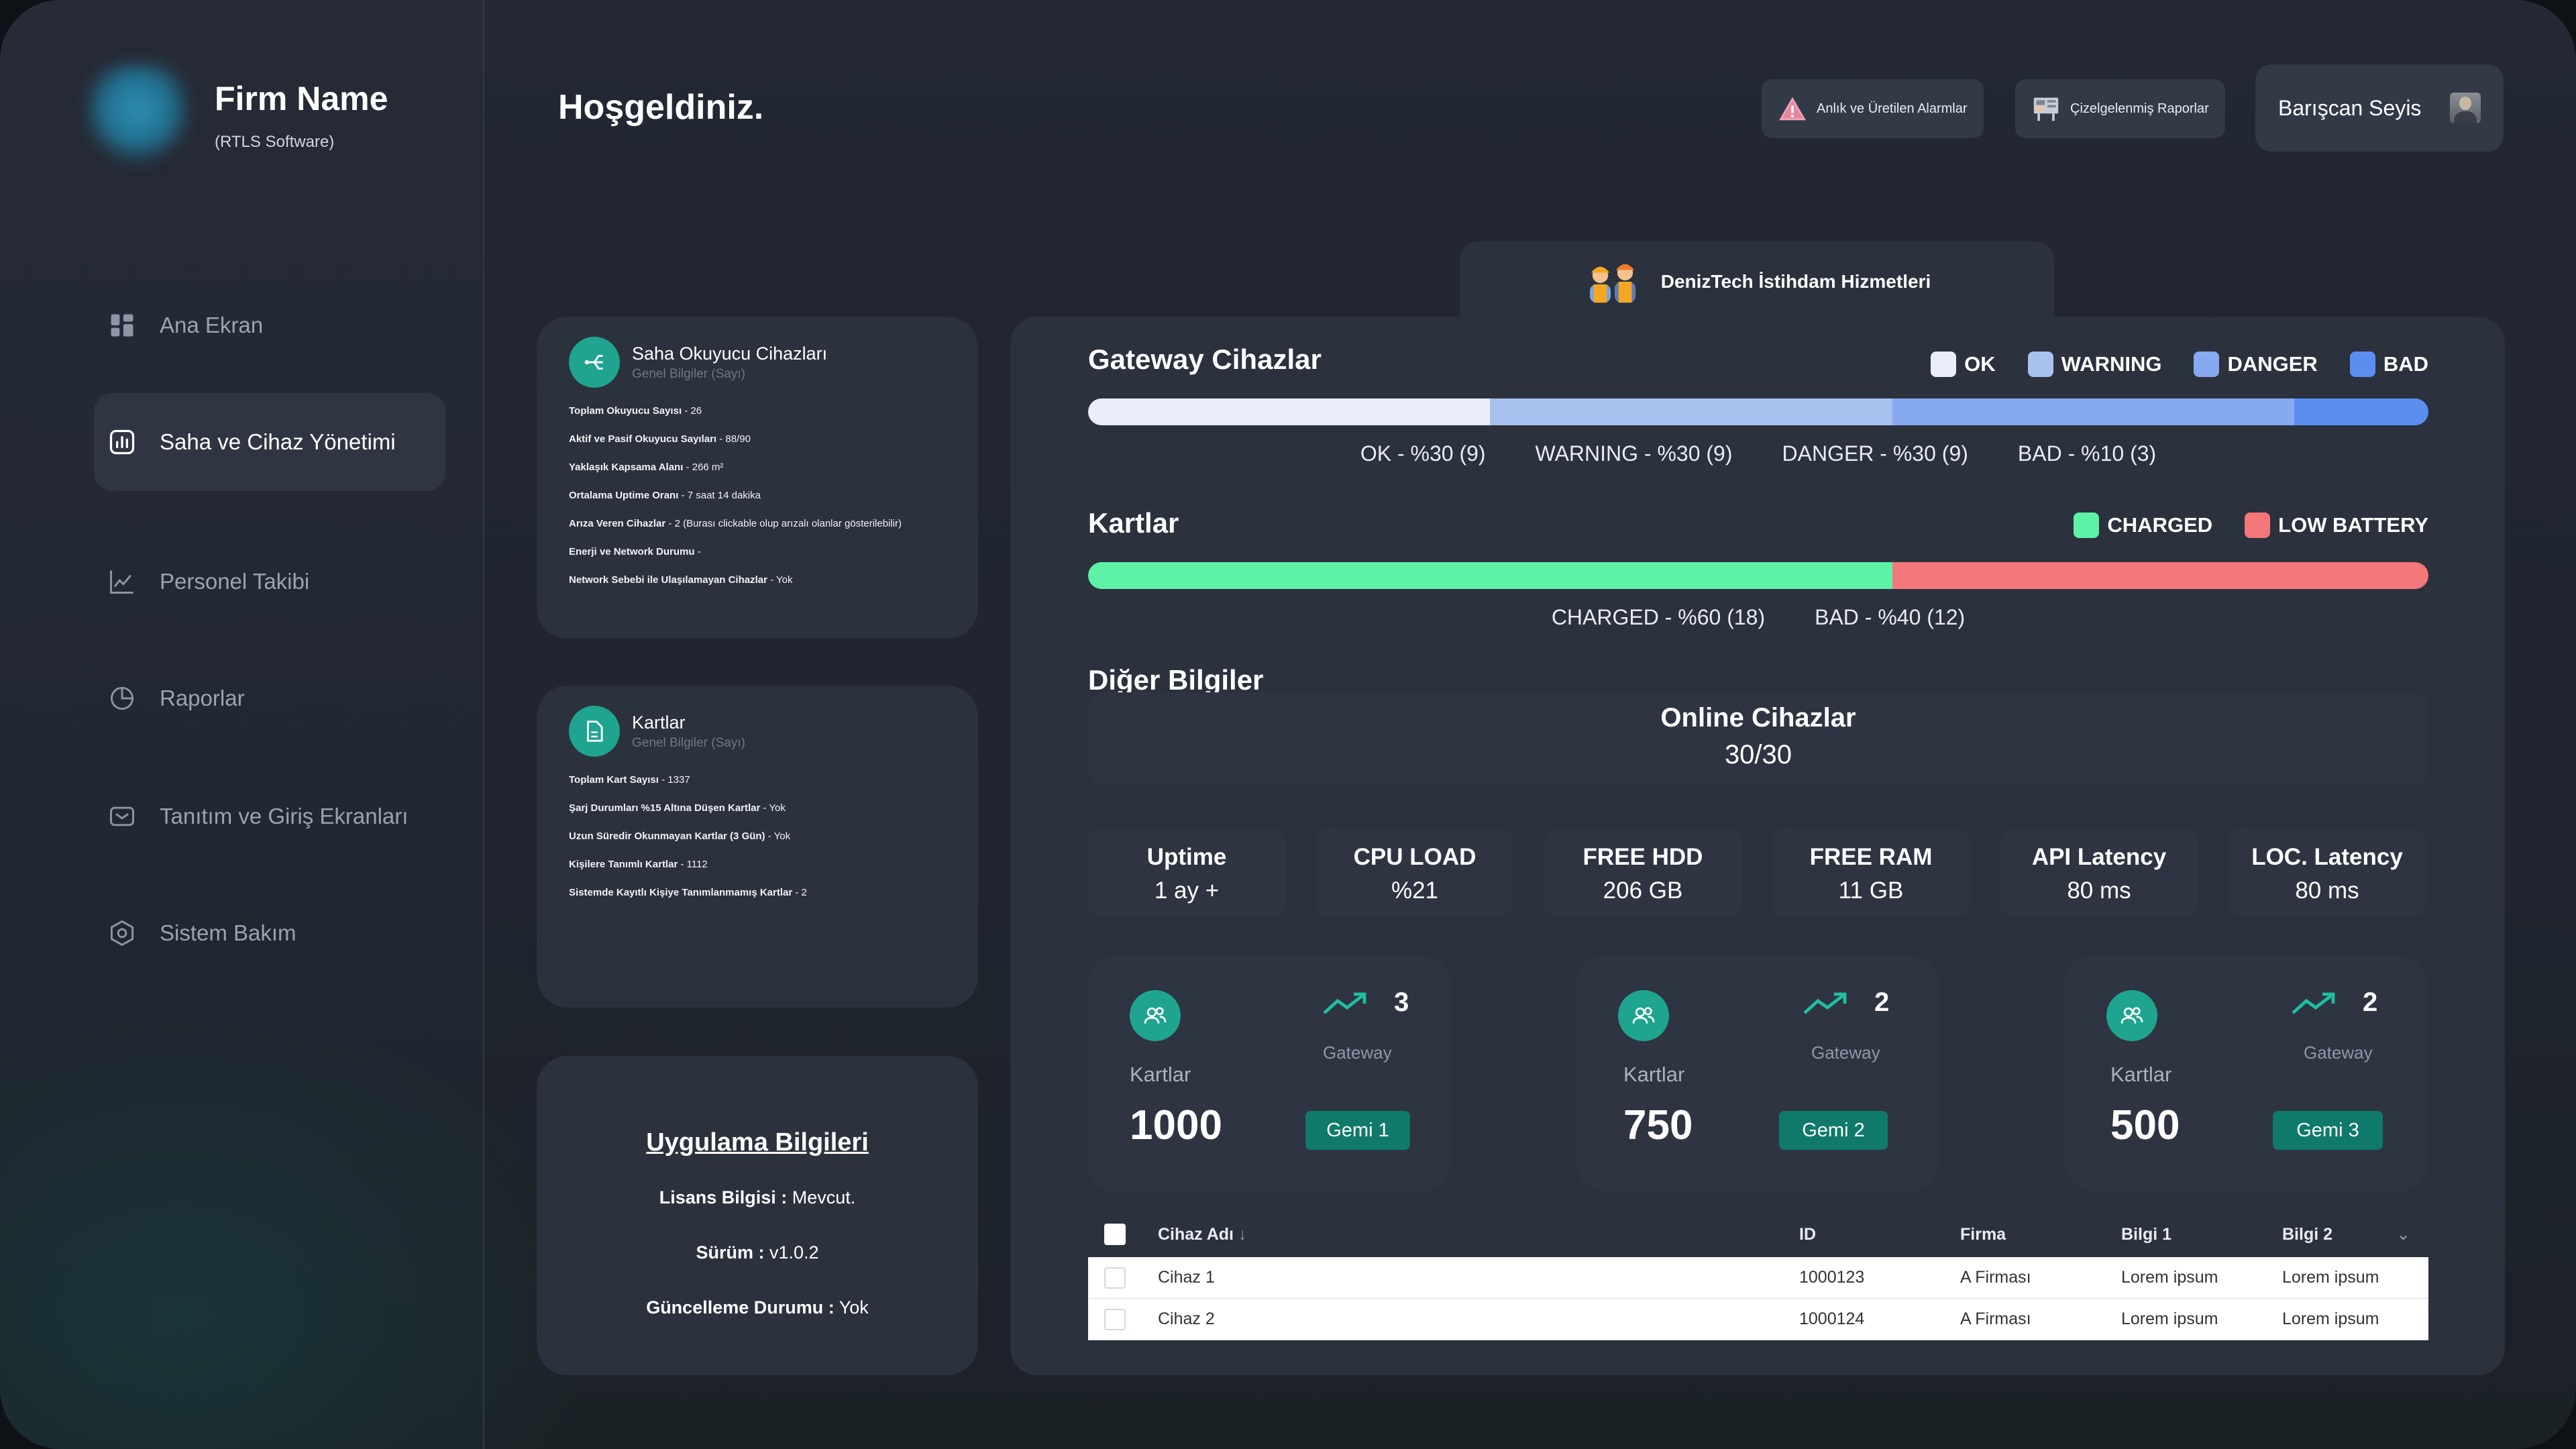 This screenshot has height=1449, width=2576. I want to click on device-chart-icon, so click(122, 442).